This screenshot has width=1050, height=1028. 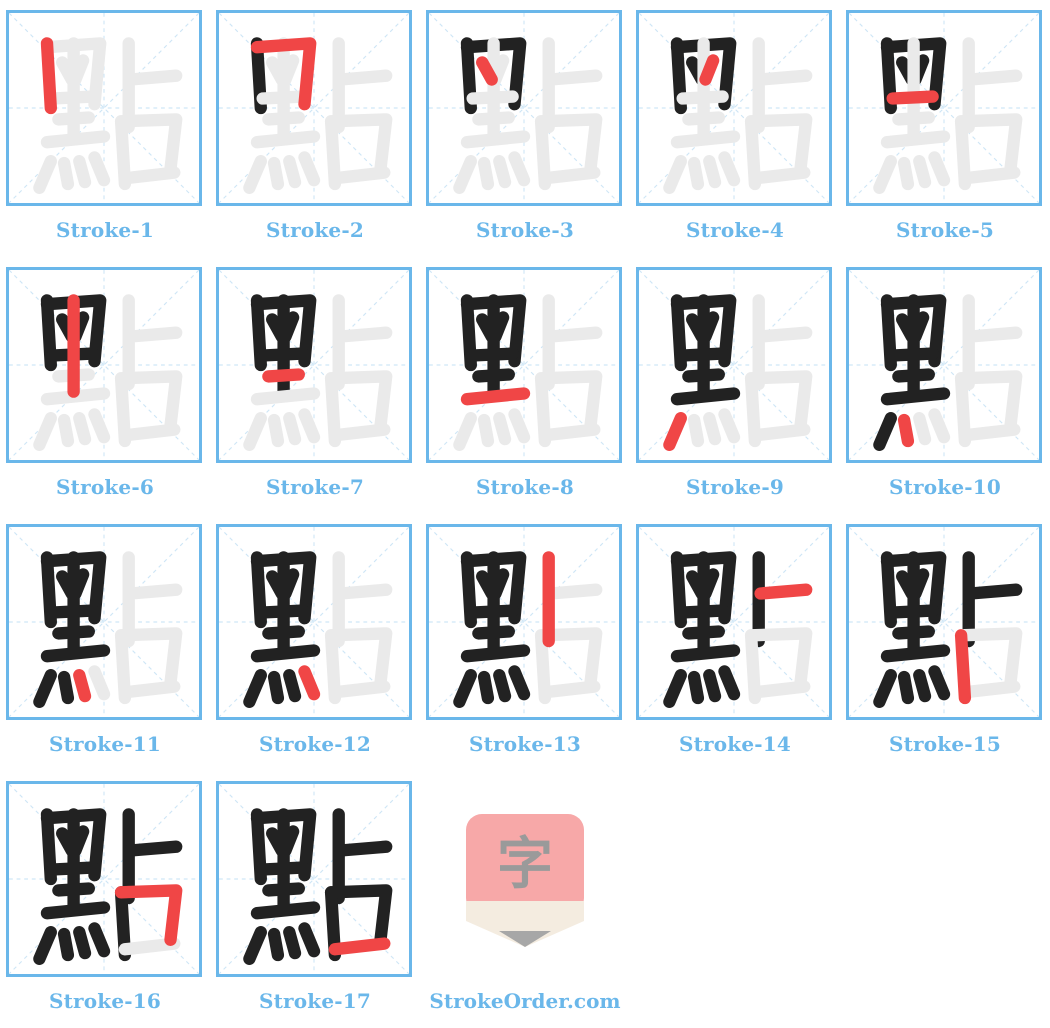 What do you see at coordinates (735, 487) in the screenshot?
I see `stroke-label: Stroke-9` at bounding box center [735, 487].